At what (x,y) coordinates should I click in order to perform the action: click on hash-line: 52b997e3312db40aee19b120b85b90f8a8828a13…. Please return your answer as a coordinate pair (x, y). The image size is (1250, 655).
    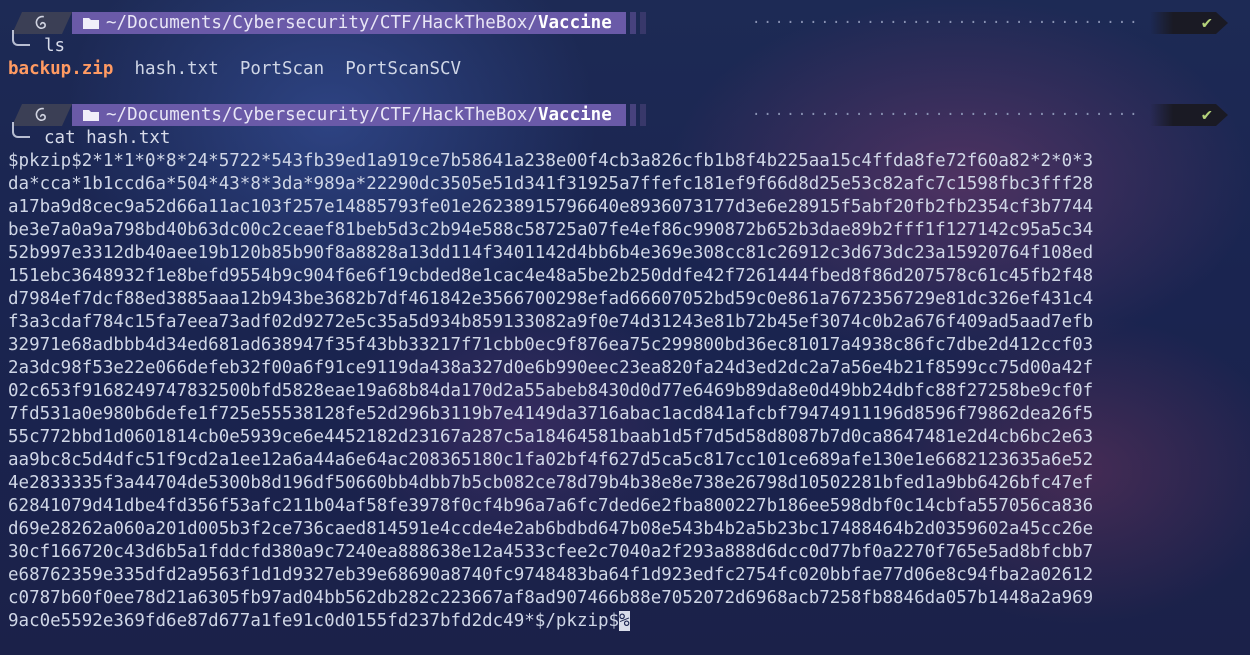
    Looking at the image, I should click on (551, 253).